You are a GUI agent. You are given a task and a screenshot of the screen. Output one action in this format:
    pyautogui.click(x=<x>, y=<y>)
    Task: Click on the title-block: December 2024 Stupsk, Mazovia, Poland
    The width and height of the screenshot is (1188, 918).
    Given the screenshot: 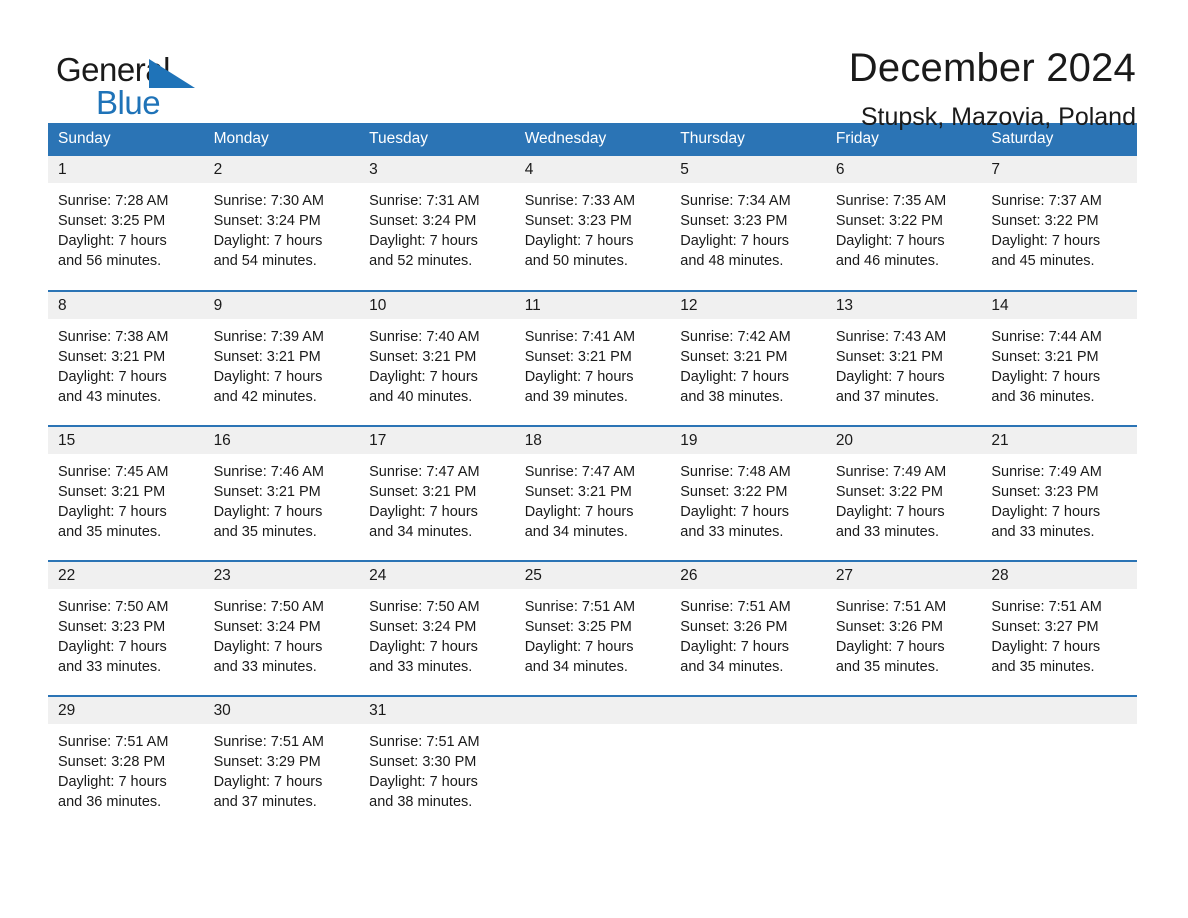 What is the action you would take?
    pyautogui.click(x=992, y=88)
    